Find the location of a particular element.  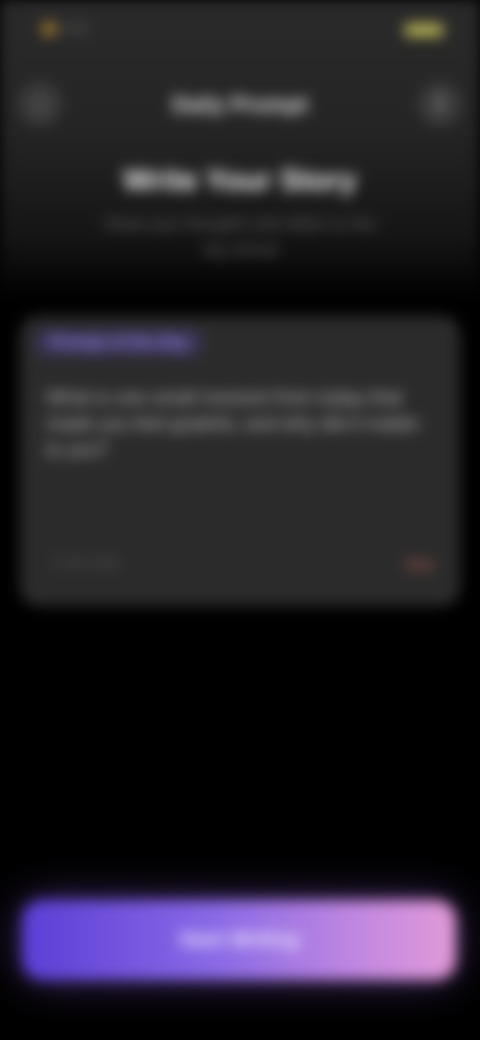

share-button: ⇪ is located at coordinates (440, 104).